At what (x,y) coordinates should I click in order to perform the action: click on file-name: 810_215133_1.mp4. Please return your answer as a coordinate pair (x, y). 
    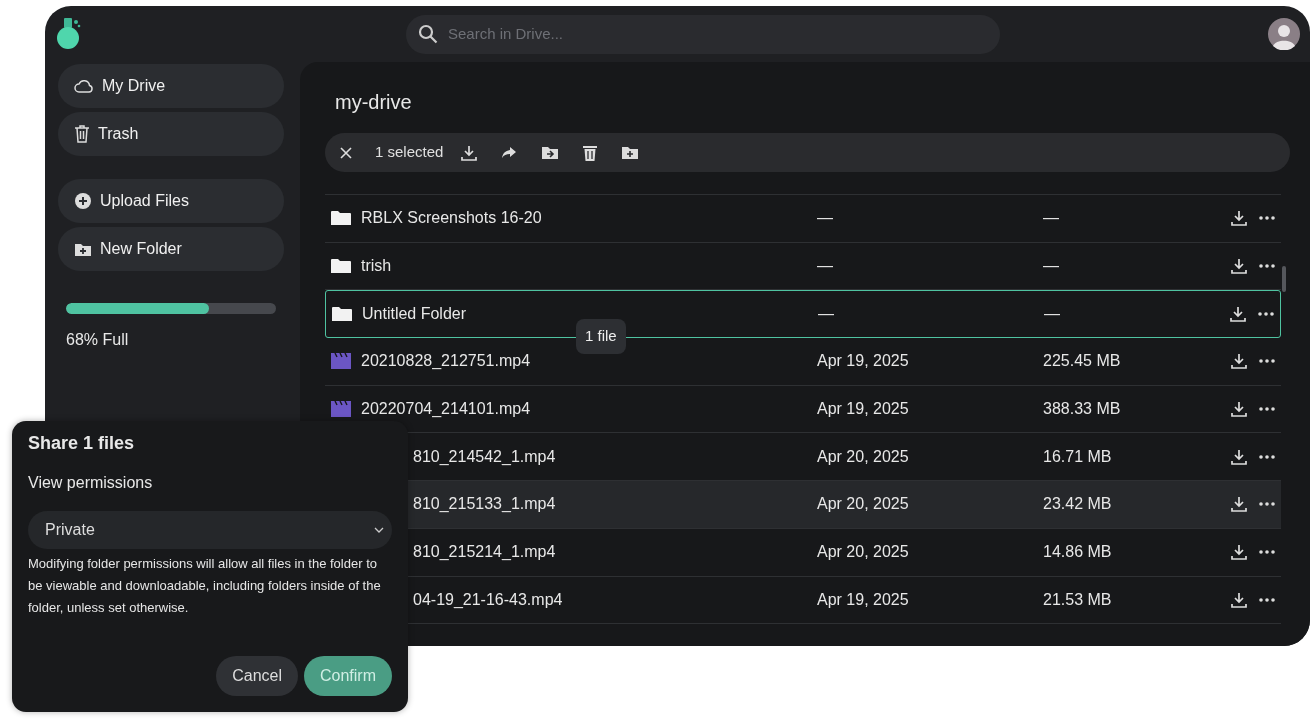
    Looking at the image, I should click on (484, 504).